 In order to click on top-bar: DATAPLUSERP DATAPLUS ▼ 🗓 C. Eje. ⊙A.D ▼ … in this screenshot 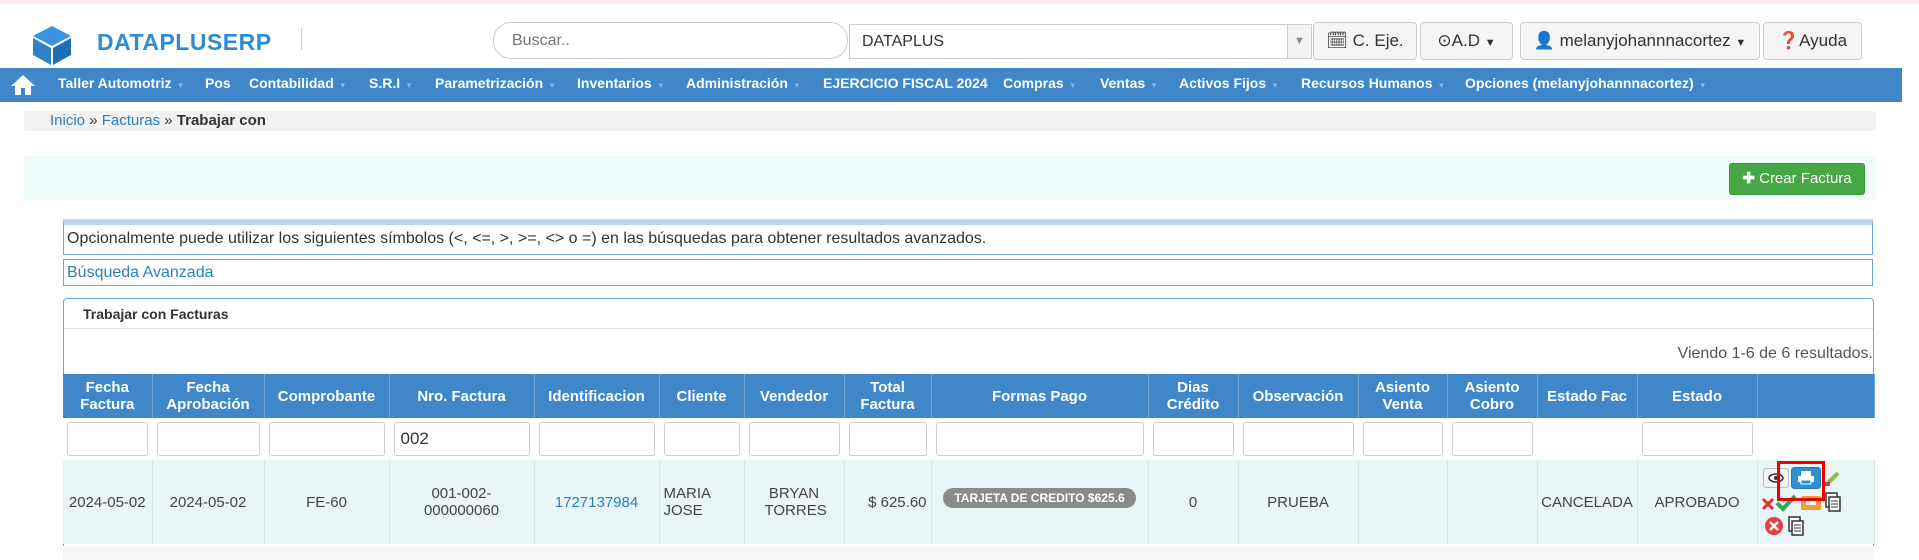, I will do `click(959, 35)`.